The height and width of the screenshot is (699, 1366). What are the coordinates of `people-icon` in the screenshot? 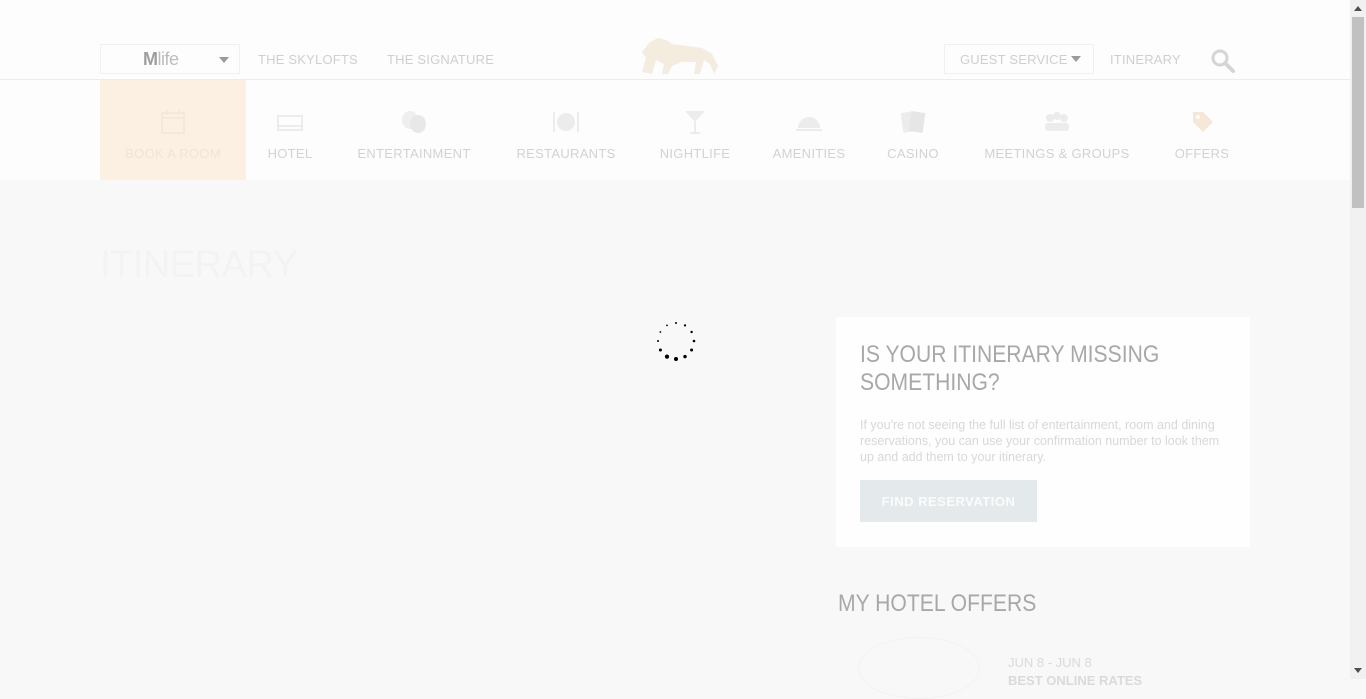 It's located at (1057, 121).